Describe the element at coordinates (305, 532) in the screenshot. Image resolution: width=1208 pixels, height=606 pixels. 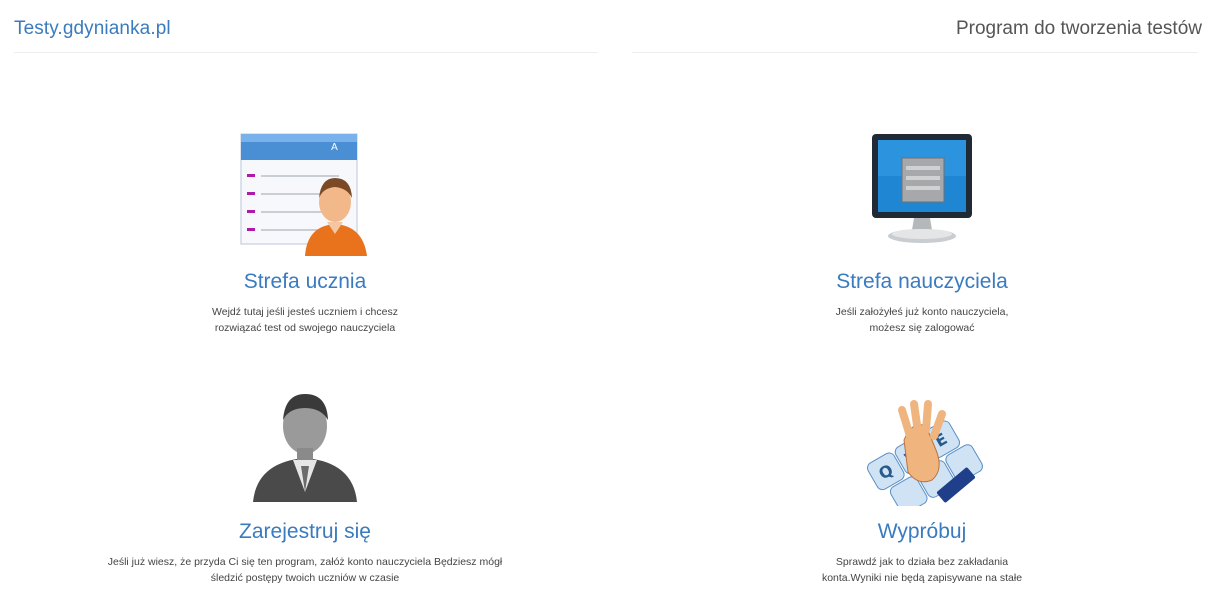
I see `register-link: Zarejestruj się` at that location.